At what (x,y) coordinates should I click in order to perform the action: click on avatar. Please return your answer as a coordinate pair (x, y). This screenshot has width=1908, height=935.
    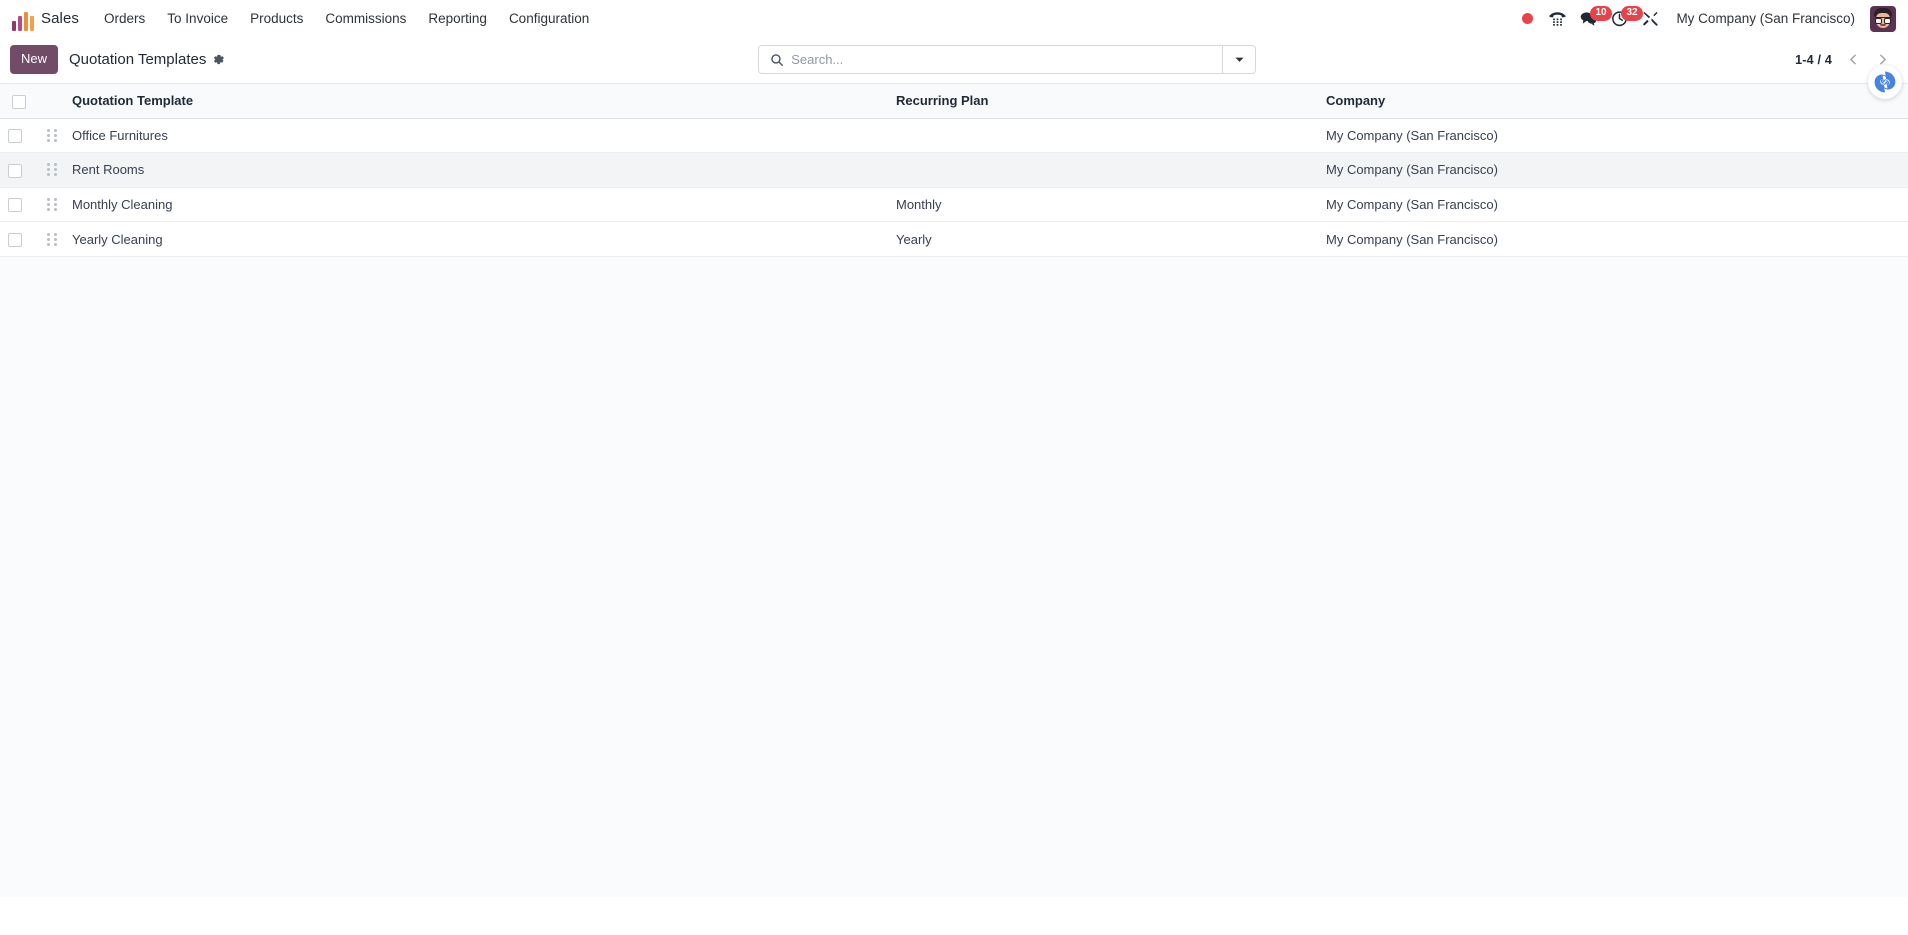
    Looking at the image, I should click on (1883, 18).